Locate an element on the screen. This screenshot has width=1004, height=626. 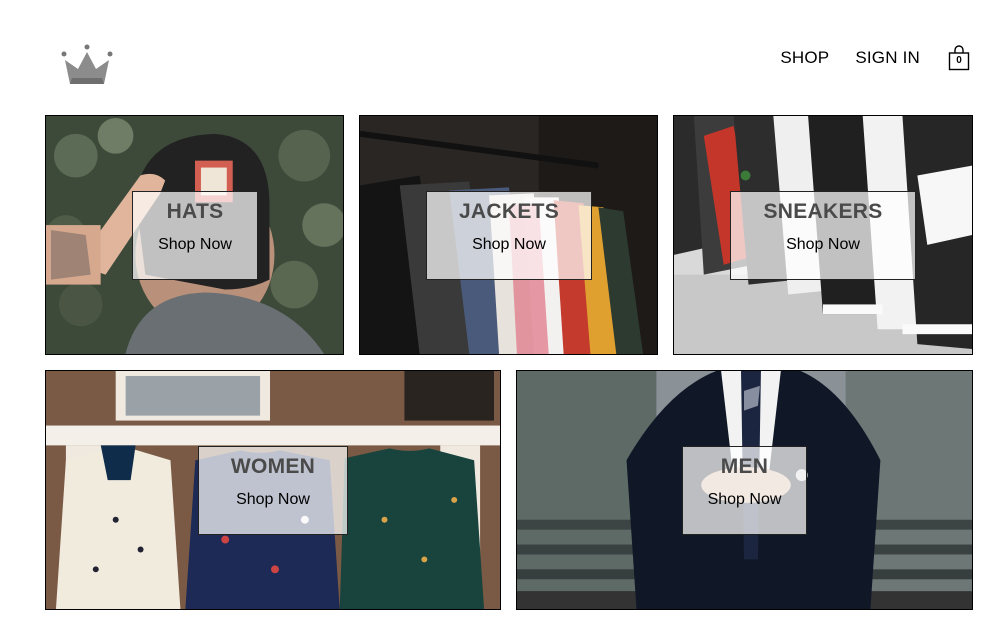
category-label-box: HATS Shop Now is located at coordinates (195, 235).